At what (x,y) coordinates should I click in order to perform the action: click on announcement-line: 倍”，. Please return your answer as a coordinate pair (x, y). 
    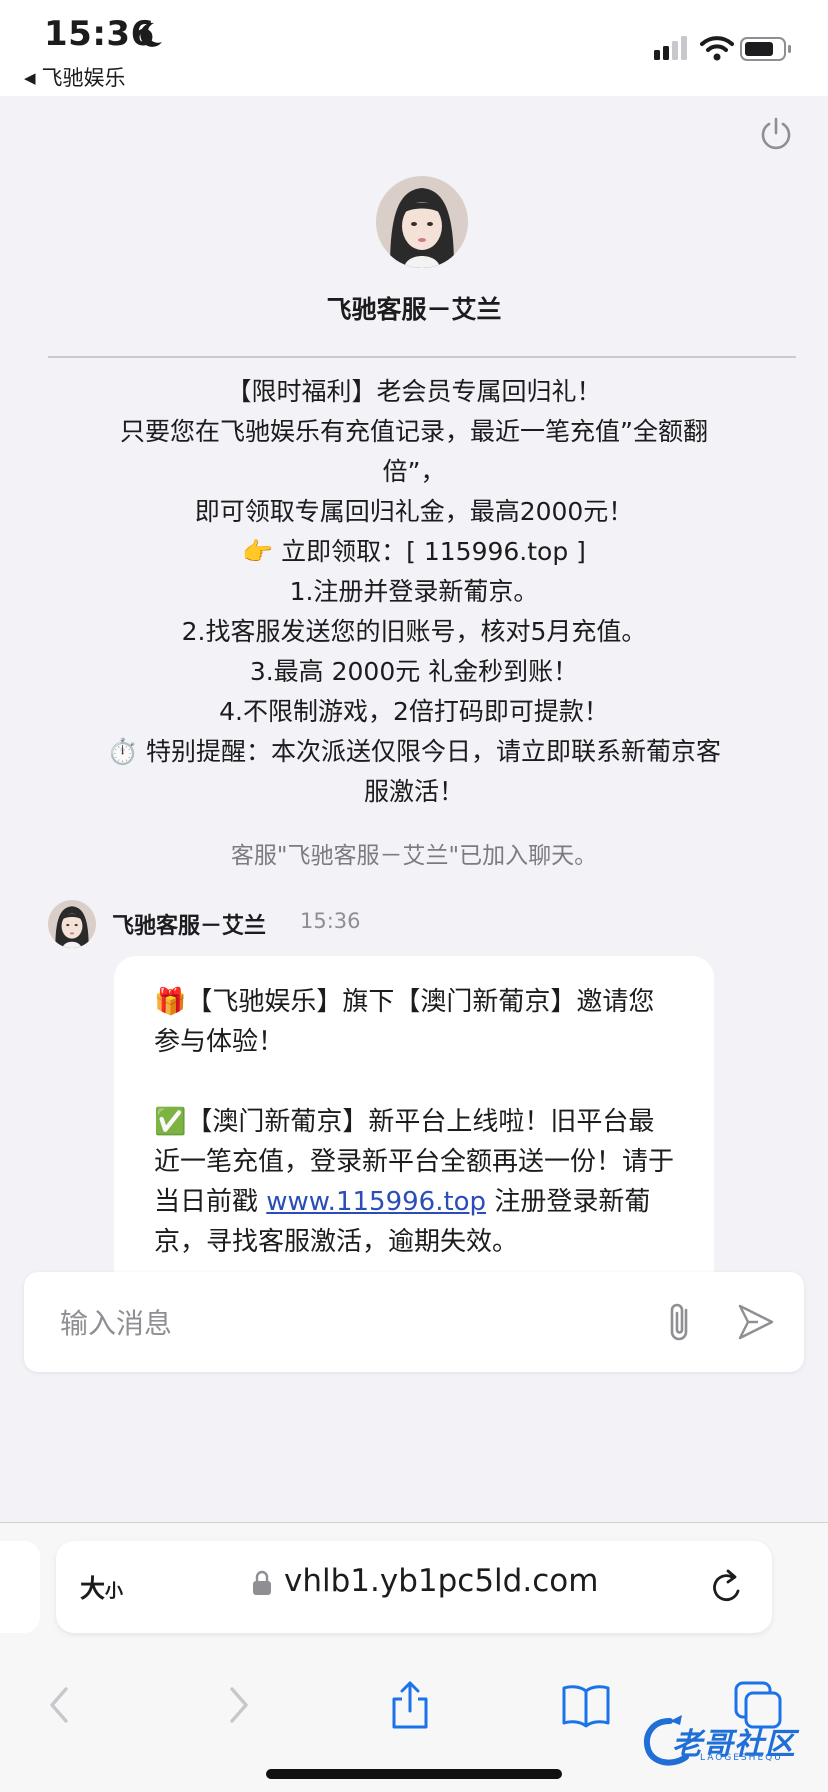
    Looking at the image, I should click on (414, 471).